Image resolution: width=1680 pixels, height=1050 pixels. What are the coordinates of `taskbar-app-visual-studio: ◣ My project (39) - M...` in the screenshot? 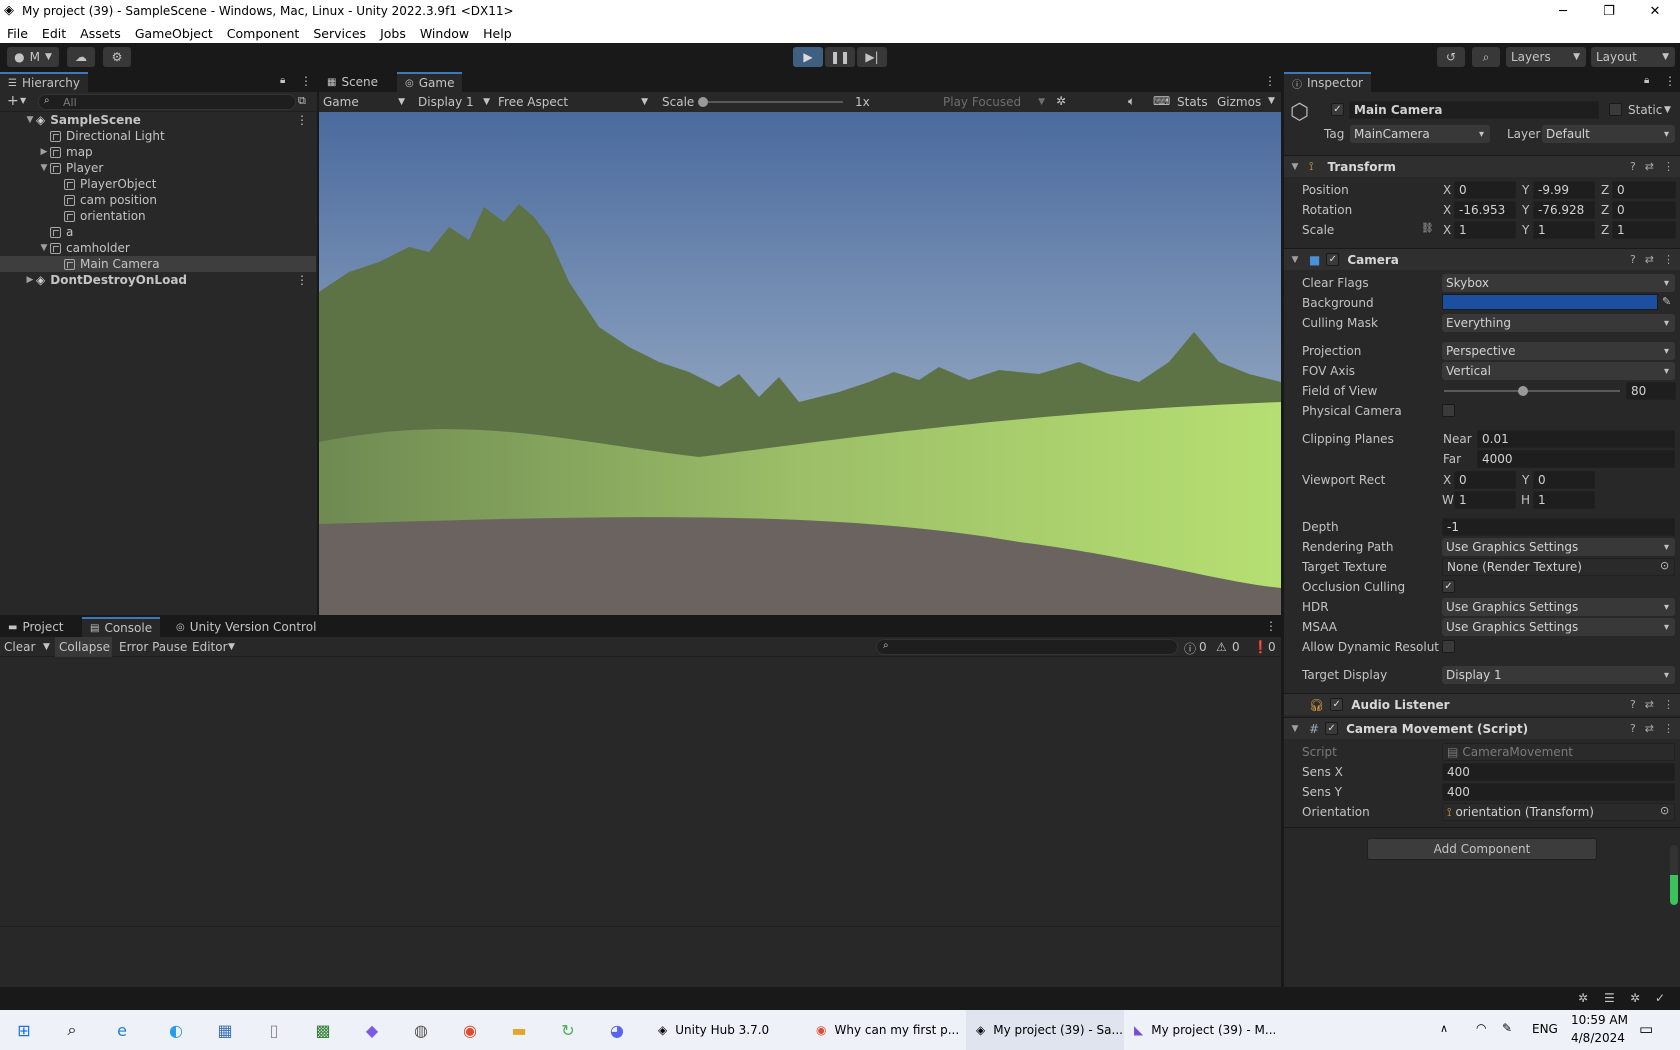 It's located at (1206, 1030).